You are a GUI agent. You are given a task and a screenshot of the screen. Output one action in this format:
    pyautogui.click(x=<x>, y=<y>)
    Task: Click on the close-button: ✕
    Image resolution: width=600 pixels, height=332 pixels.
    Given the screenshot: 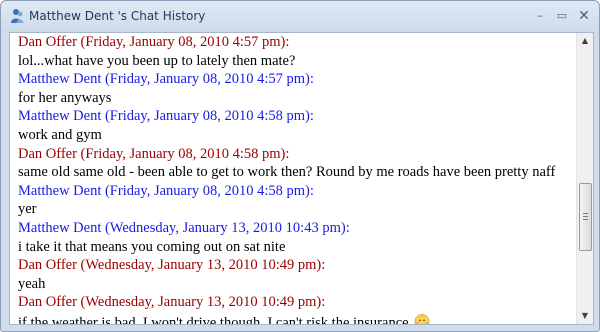 What is the action you would take?
    pyautogui.click(x=584, y=16)
    